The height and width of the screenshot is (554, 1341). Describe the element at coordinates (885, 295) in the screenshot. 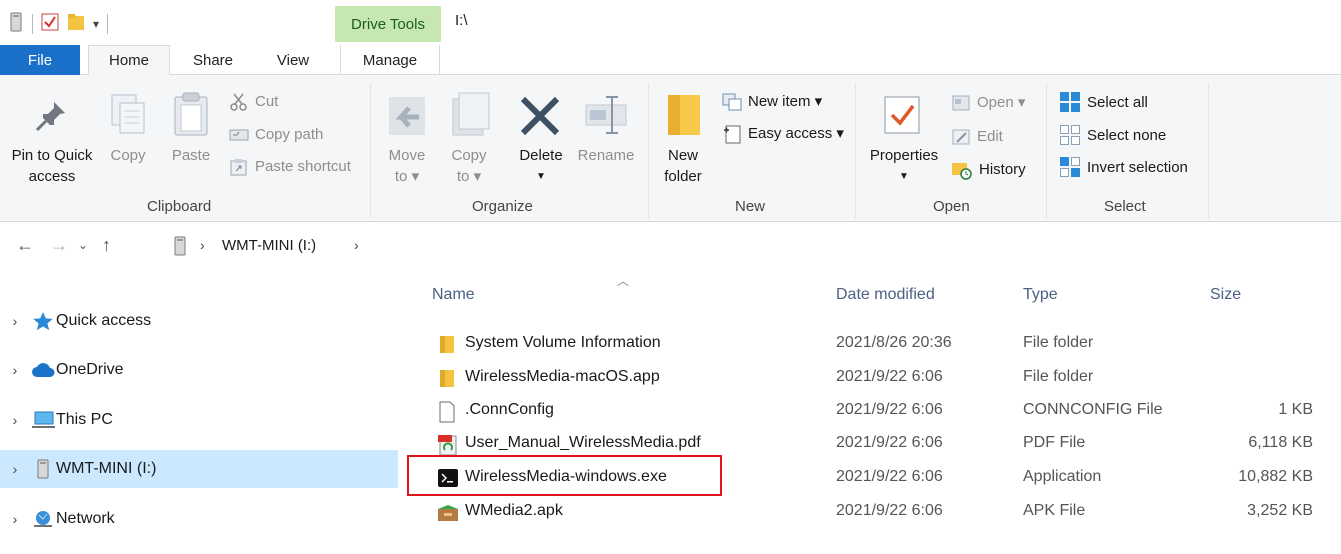

I see `column-header-date-modified: Date modified` at that location.